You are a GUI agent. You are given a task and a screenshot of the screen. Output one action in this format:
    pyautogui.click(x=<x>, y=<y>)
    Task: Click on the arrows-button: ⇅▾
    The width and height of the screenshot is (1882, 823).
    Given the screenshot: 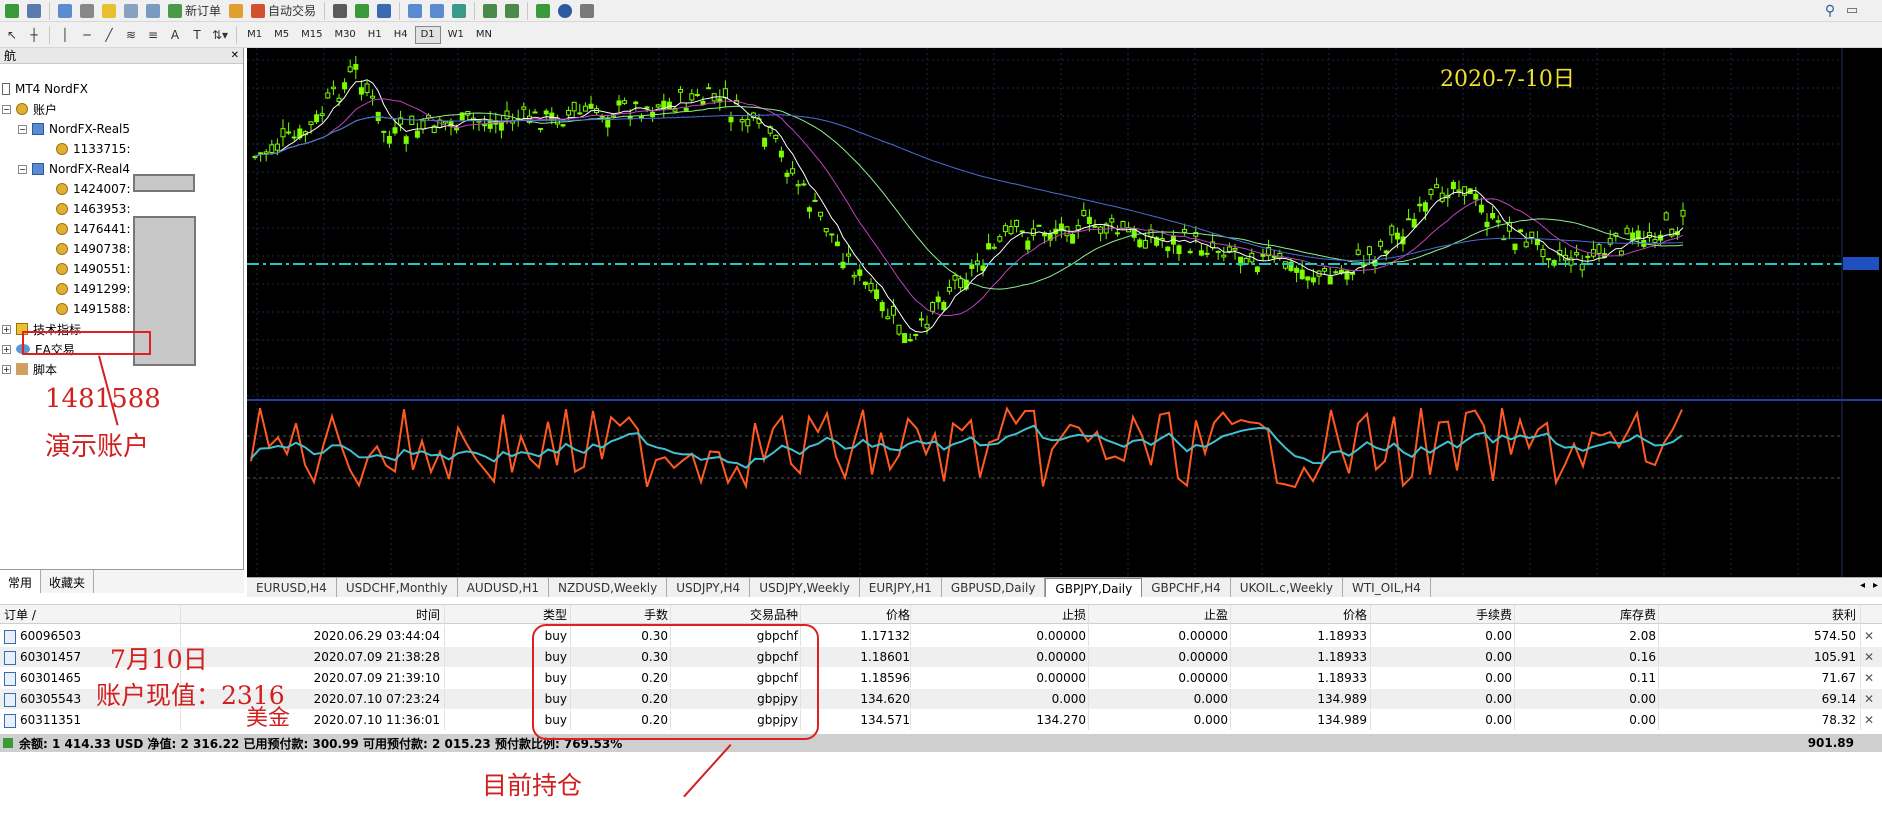 What is the action you would take?
    pyautogui.click(x=220, y=35)
    